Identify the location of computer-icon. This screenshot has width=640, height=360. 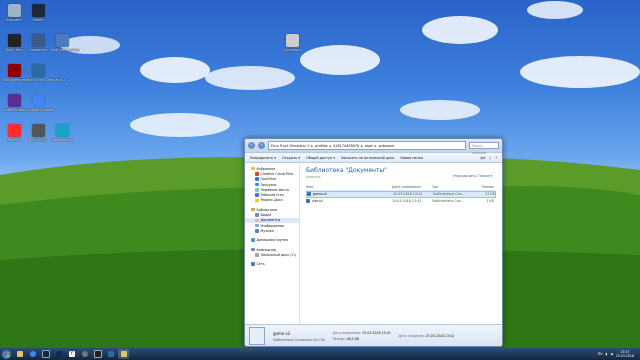
(253, 249).